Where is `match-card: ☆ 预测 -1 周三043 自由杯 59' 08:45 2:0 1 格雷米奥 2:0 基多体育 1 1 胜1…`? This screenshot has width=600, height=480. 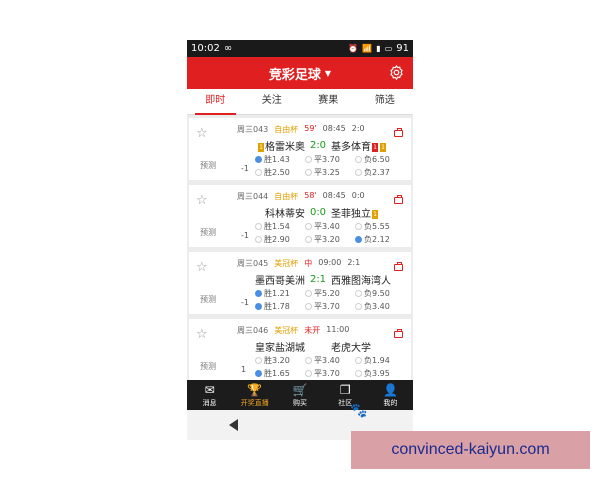 match-card: ☆ 预测 -1 周三043 自由杯 59' 08:45 2:0 1 格雷米奥 2:0 基多体育 1 1 胜1… is located at coordinates (300, 149).